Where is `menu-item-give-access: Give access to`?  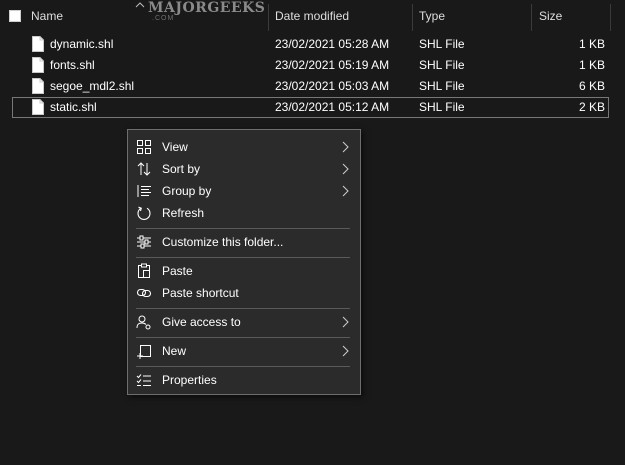 menu-item-give-access: Give access to is located at coordinates (244, 322).